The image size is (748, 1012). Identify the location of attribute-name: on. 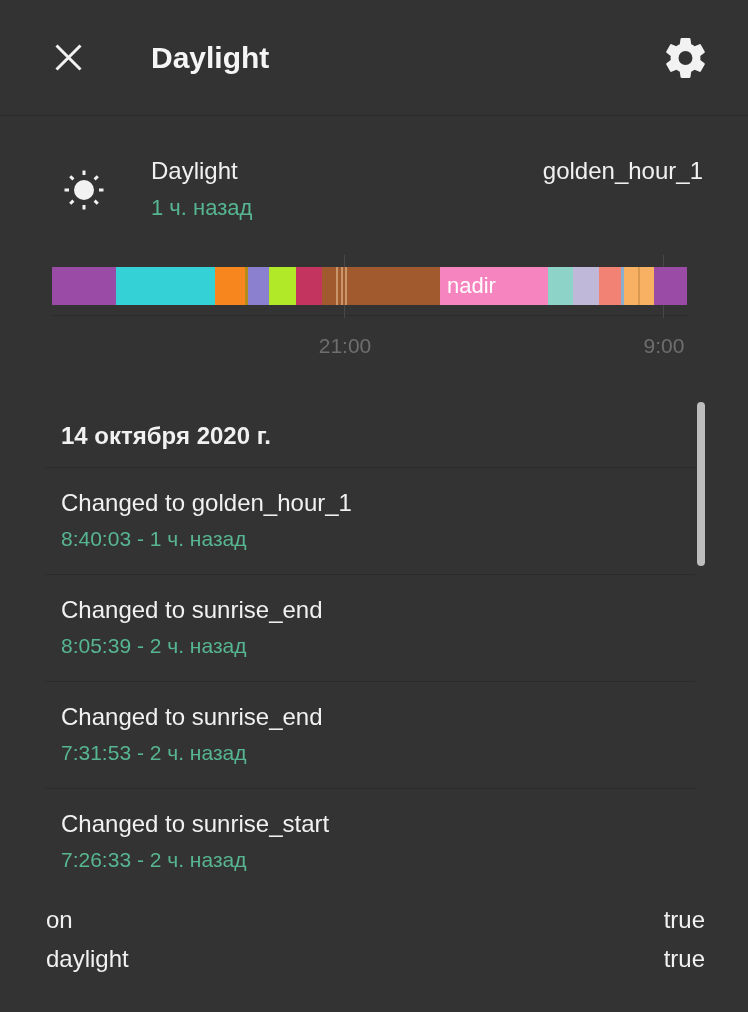
(59, 920).